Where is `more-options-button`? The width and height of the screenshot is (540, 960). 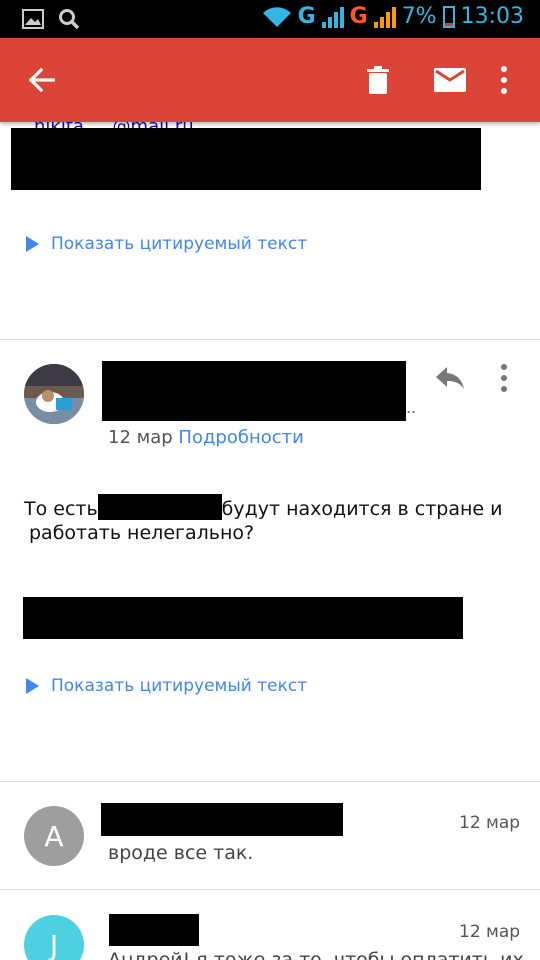
more-options-button is located at coordinates (504, 80).